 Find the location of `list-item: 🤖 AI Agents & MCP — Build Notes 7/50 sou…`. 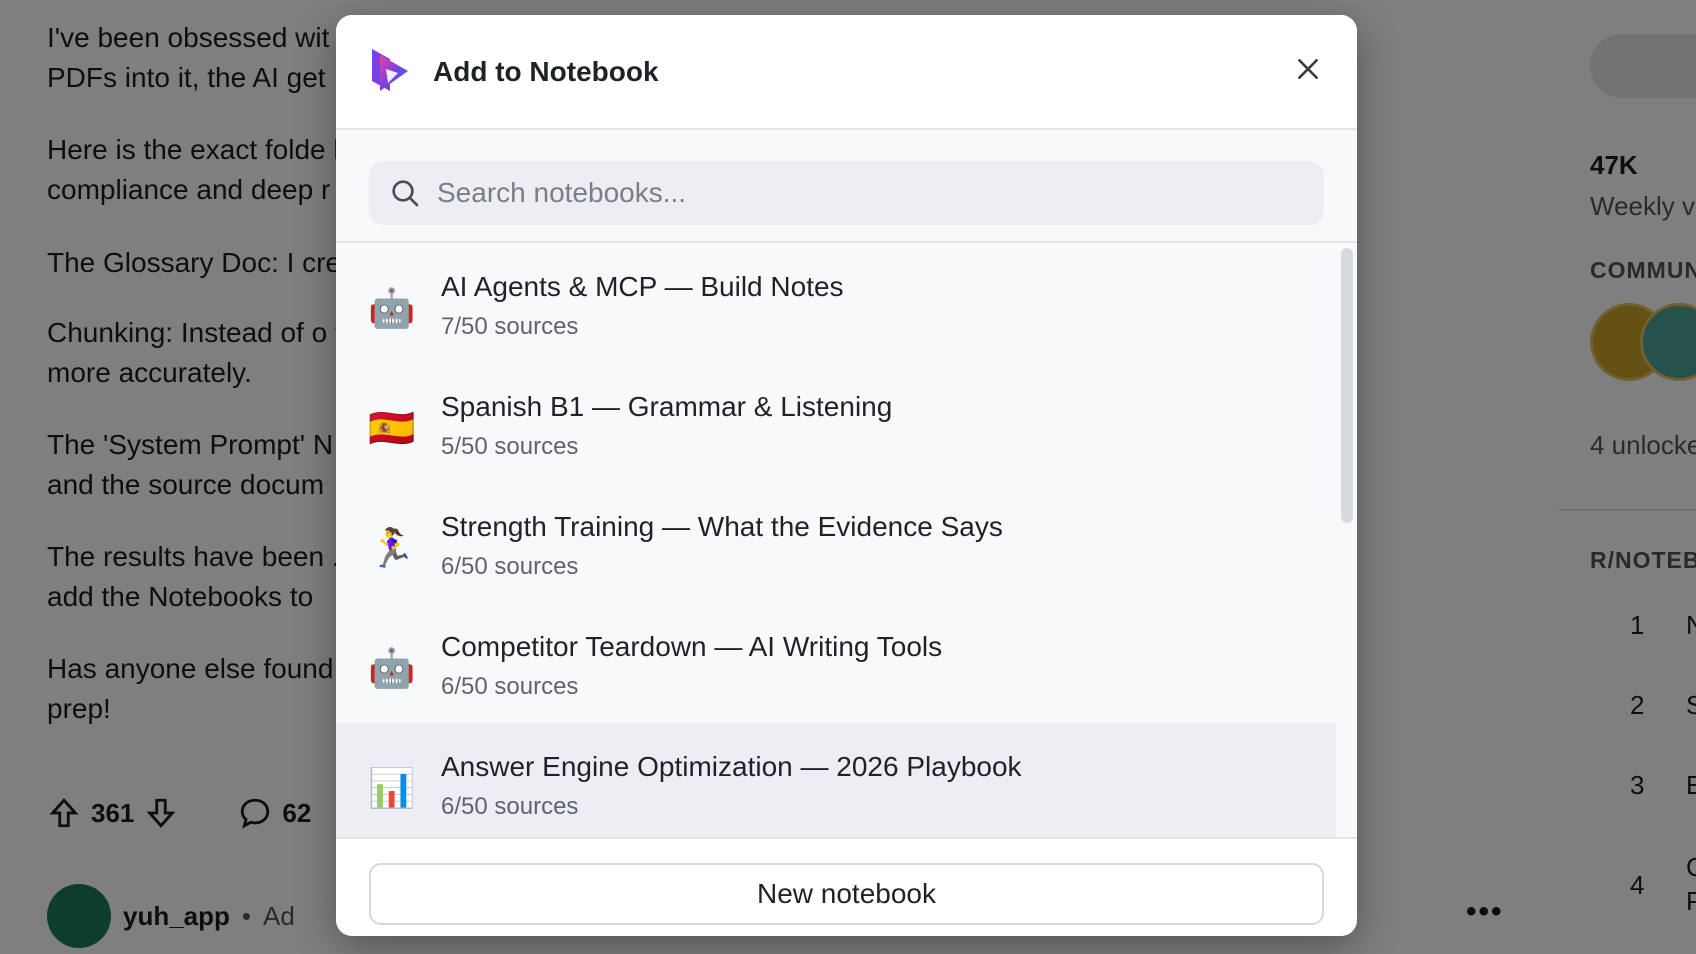

list-item: 🤖 AI Agents & MCP — Build Notes 7/50 sou… is located at coordinates (836, 303).